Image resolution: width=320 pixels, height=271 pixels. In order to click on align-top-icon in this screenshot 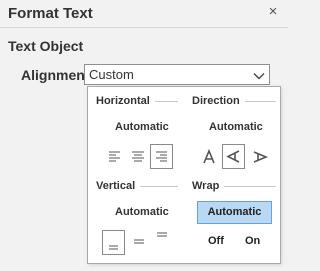, I will do `click(162, 239)`.